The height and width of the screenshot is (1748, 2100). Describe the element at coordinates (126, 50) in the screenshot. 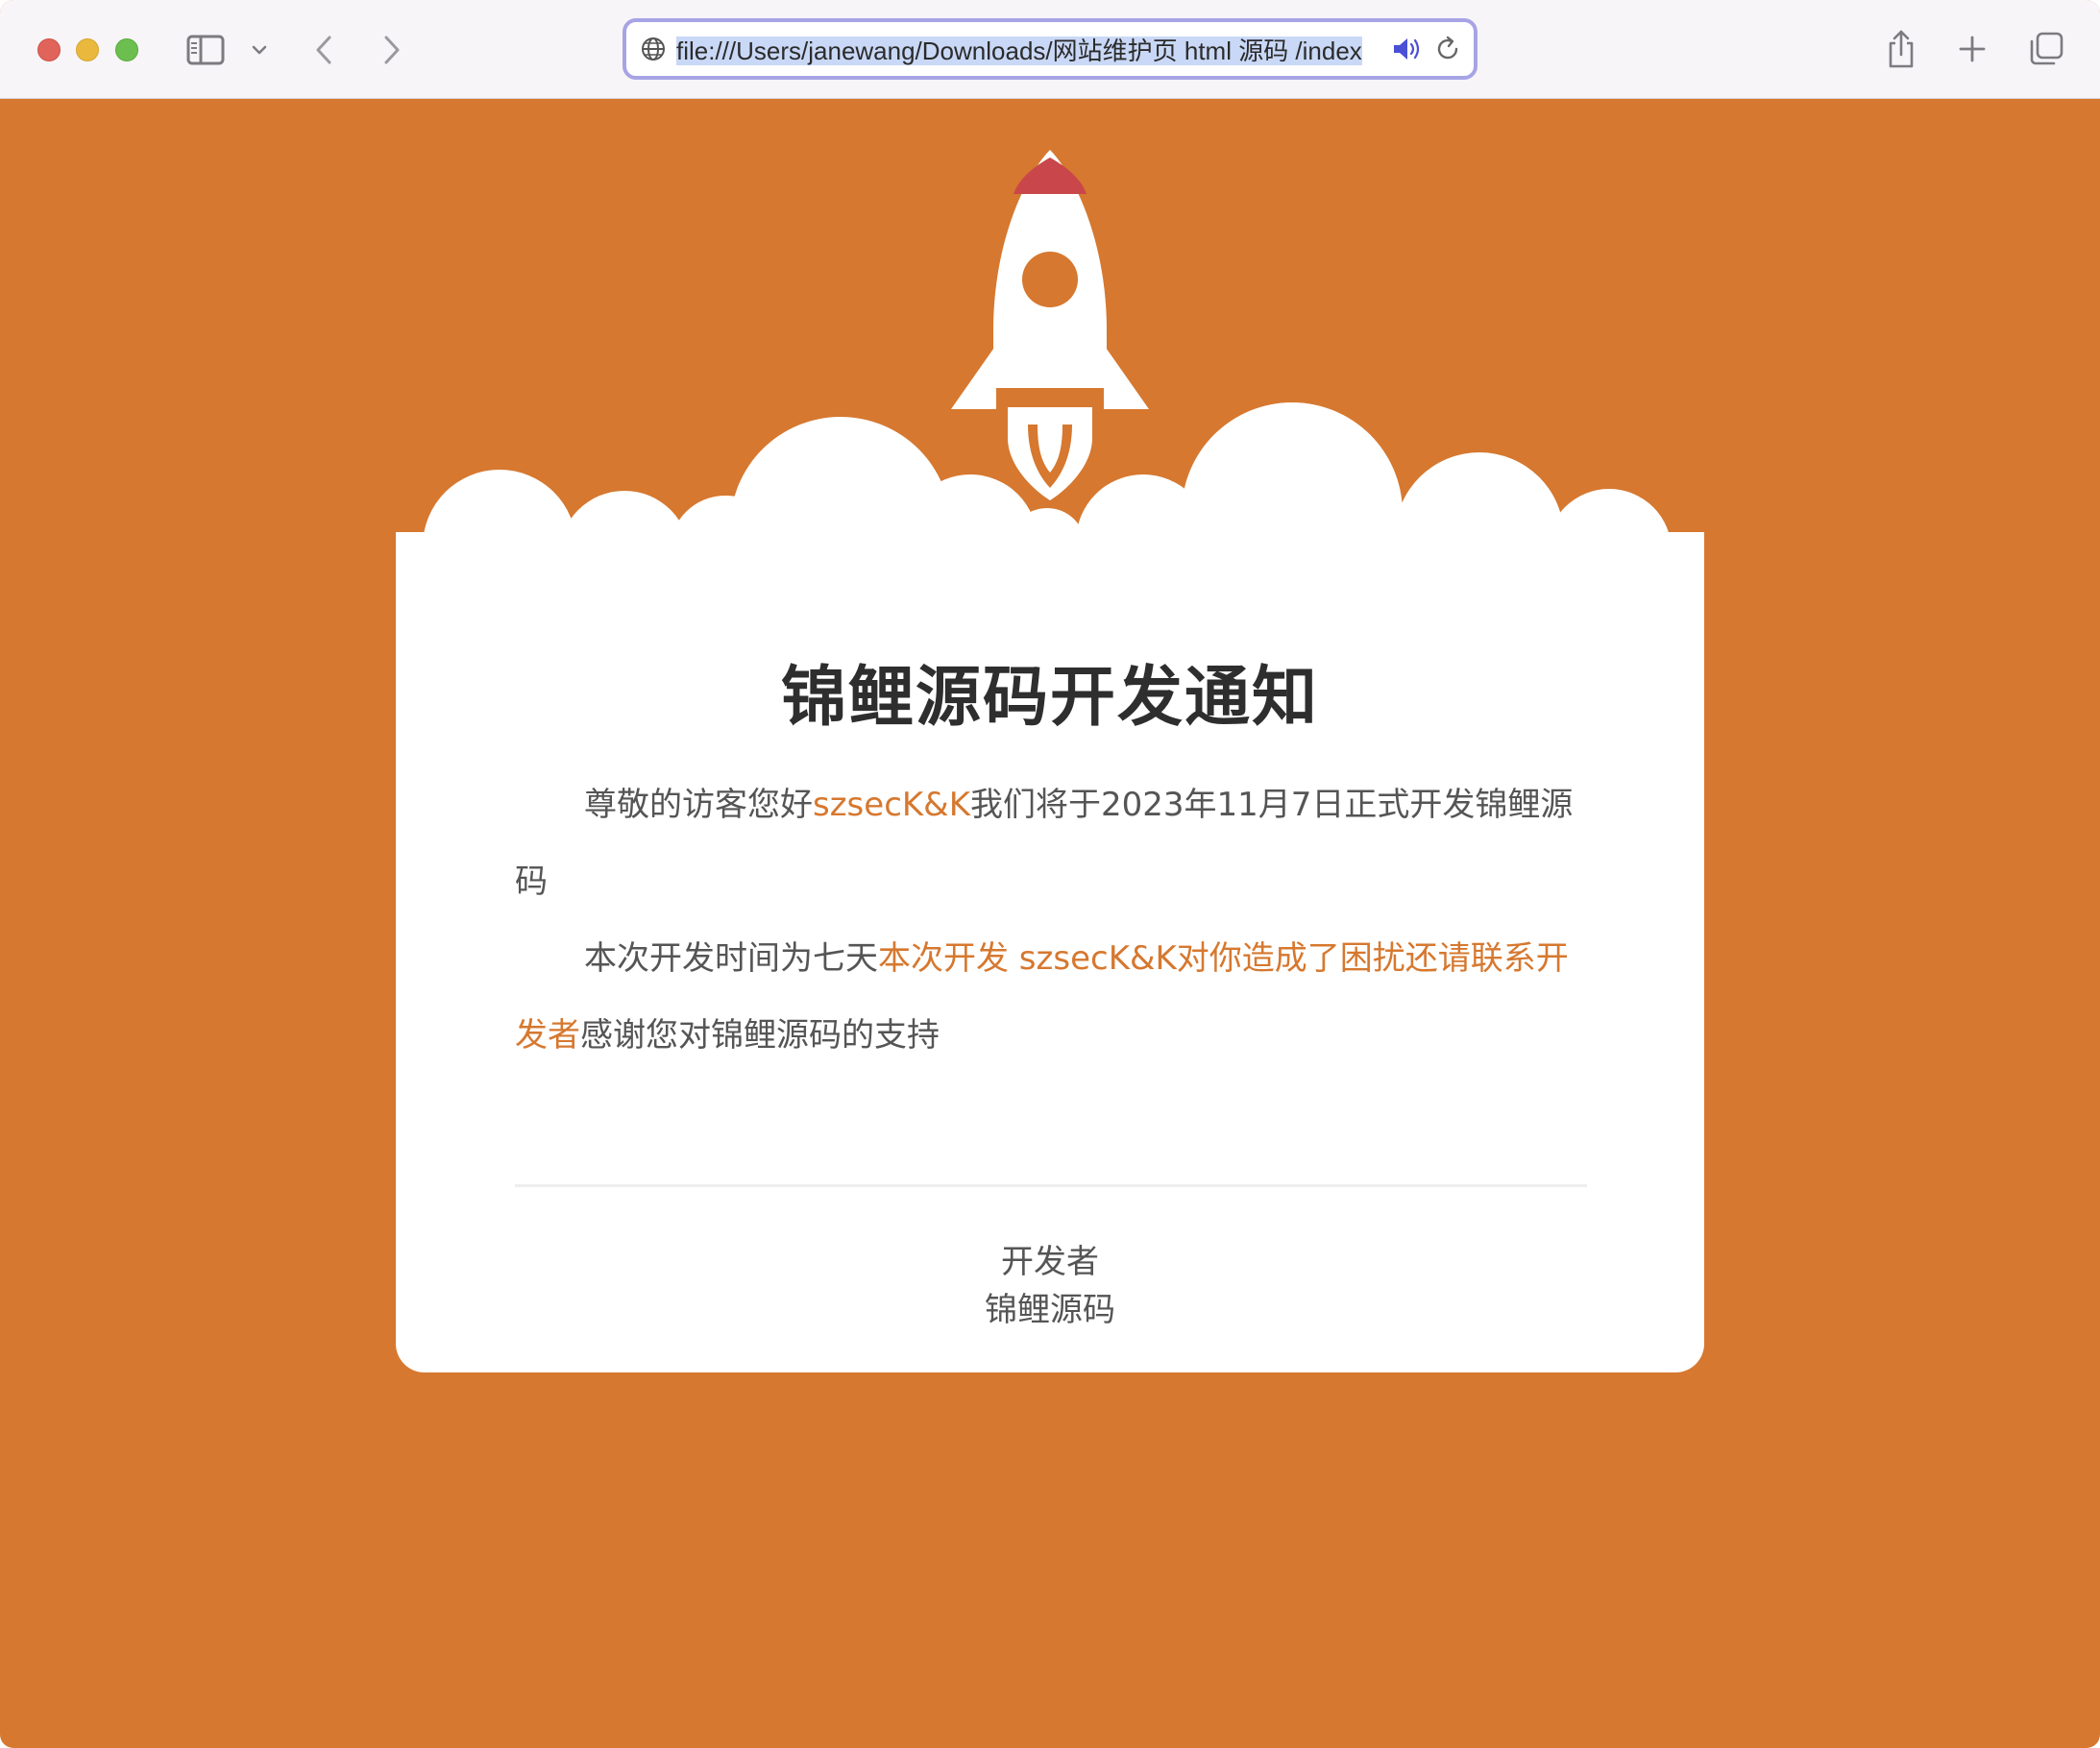

I see `zoom-window-button` at that location.